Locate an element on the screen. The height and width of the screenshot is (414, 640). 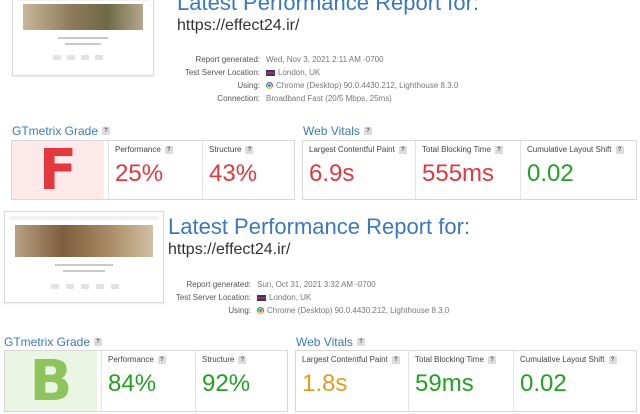
tbt-metric: Total Blocking Time? 555ms is located at coordinates (467, 170).